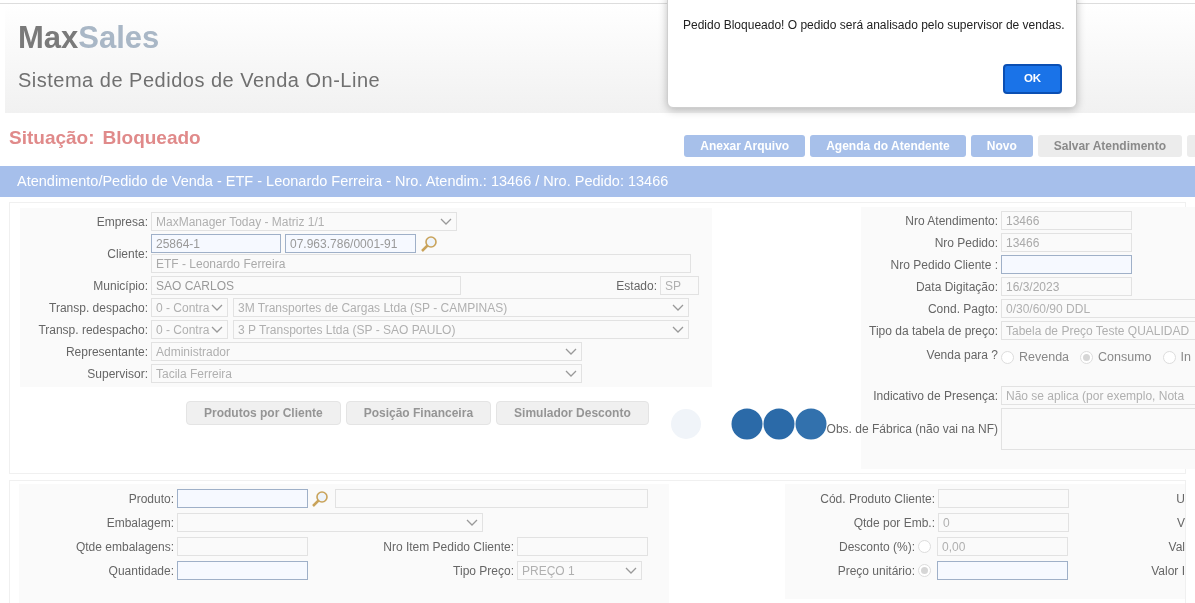 Image resolution: width=1195 pixels, height=603 pixels. What do you see at coordinates (263, 413) in the screenshot?
I see `action-button: Produtos por Cliente` at bounding box center [263, 413].